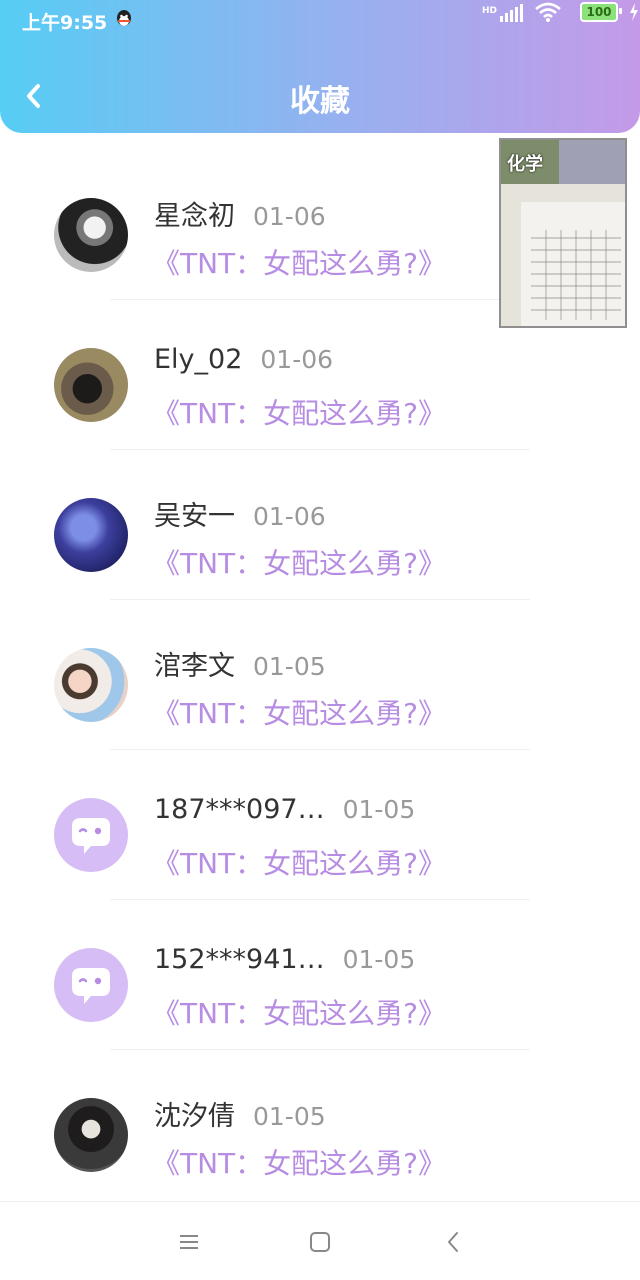 The width and height of the screenshot is (640, 1280). I want to click on charging-bolt-icon, so click(634, 12).